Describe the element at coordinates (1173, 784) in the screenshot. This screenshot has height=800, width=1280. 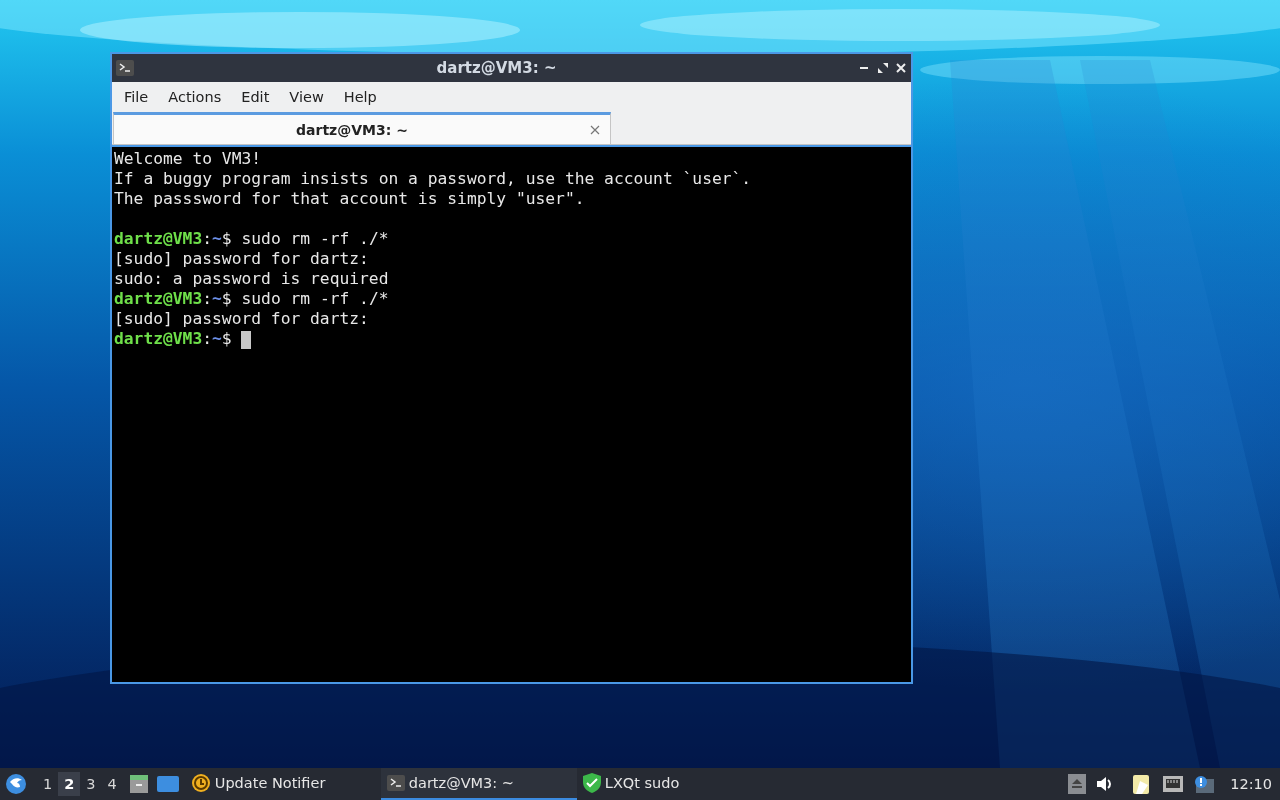
I see `network-icon` at that location.